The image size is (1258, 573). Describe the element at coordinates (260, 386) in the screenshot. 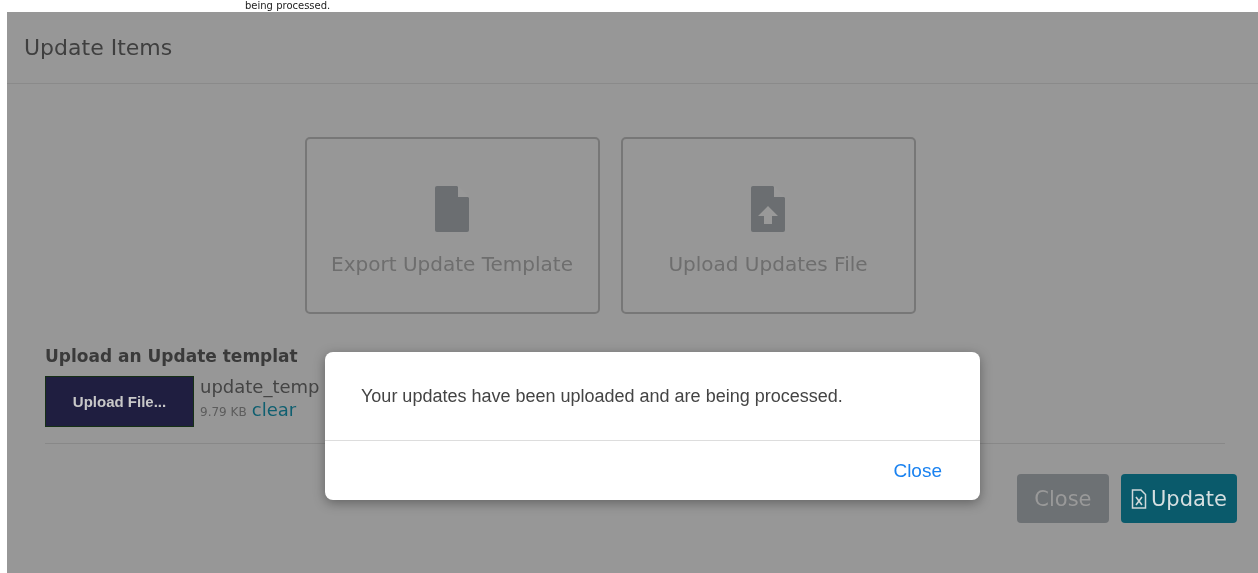

I see `file-name: update_temp` at that location.